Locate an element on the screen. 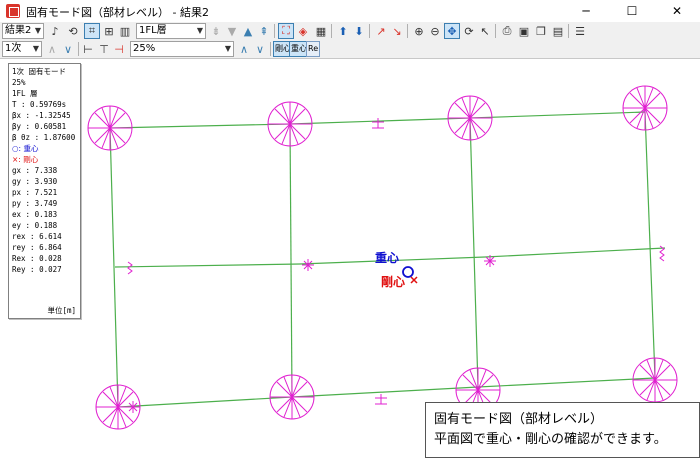 This screenshot has height=458, width=700. info-Rey: Rey : 0.027 is located at coordinates (37, 269).